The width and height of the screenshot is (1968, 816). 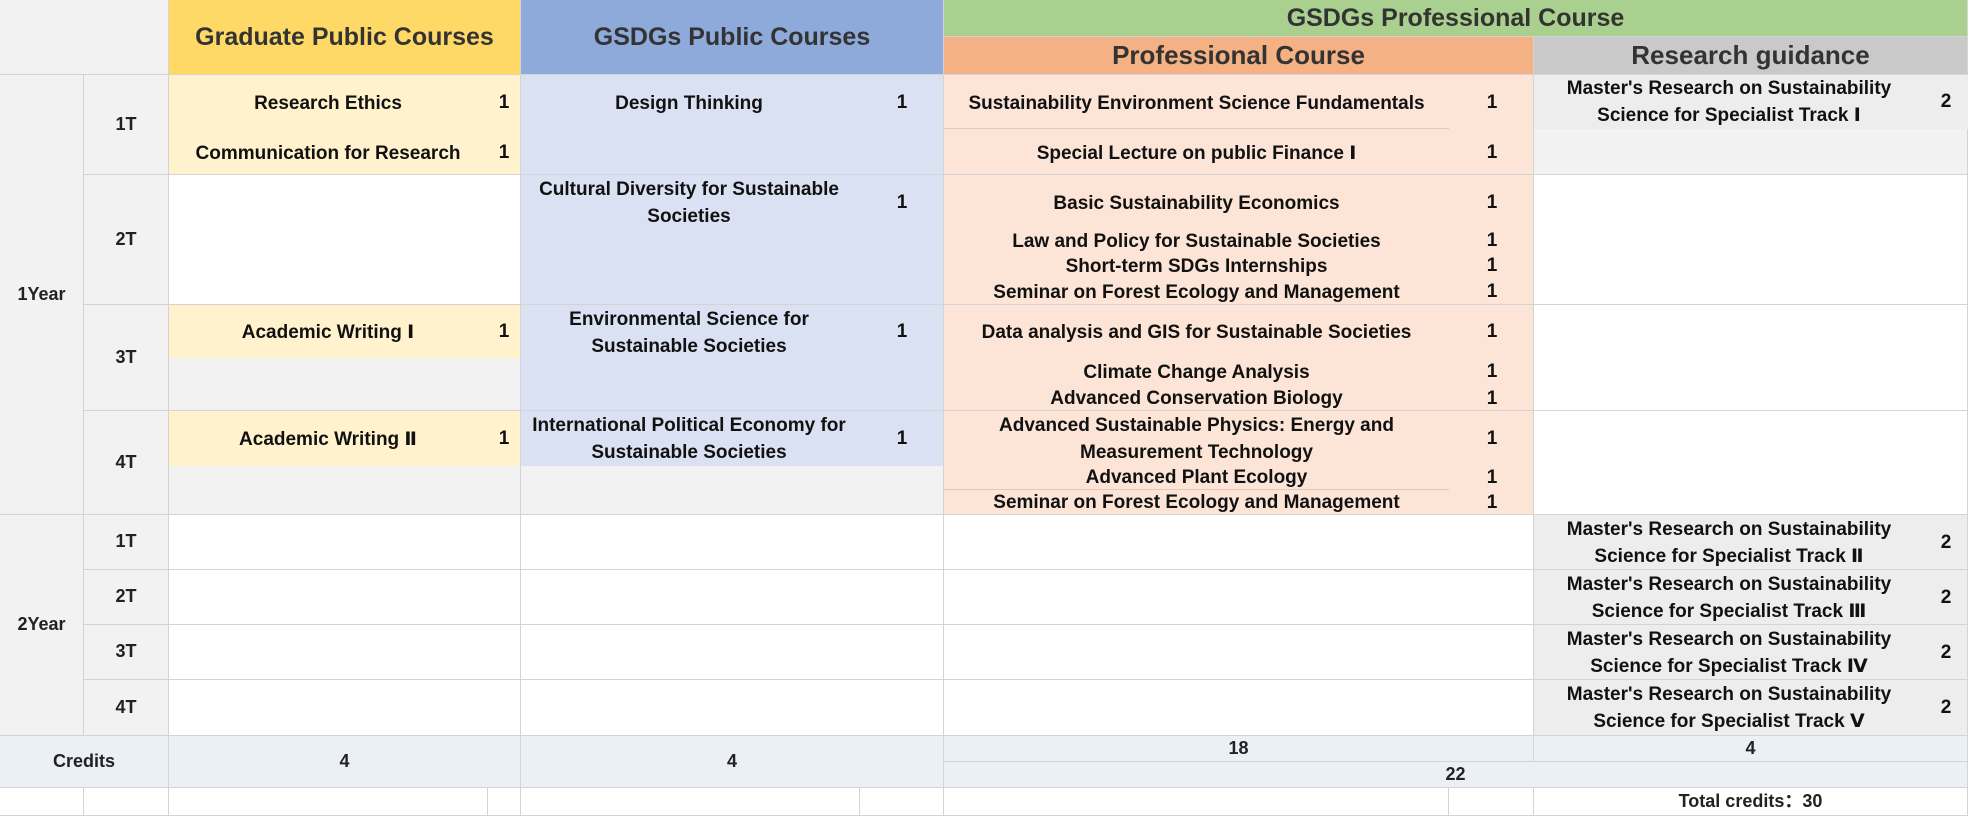 What do you see at coordinates (732, 762) in the screenshot?
I see `credits-gsdgs-public: 4` at bounding box center [732, 762].